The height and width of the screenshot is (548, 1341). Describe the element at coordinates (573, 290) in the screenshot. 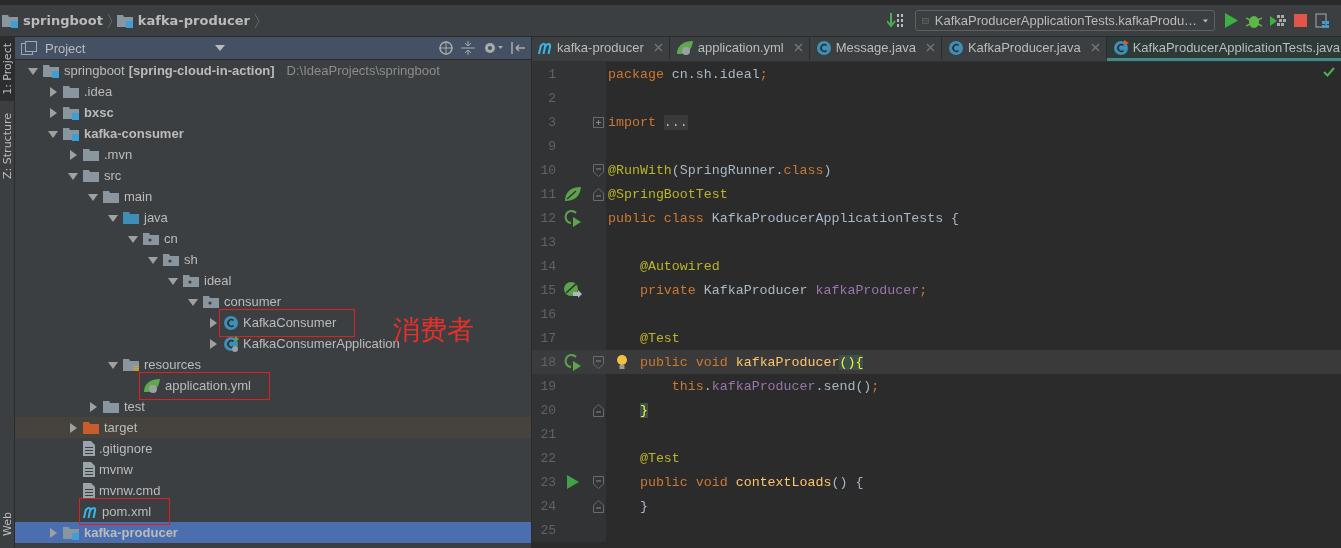

I see `bean-icon` at that location.